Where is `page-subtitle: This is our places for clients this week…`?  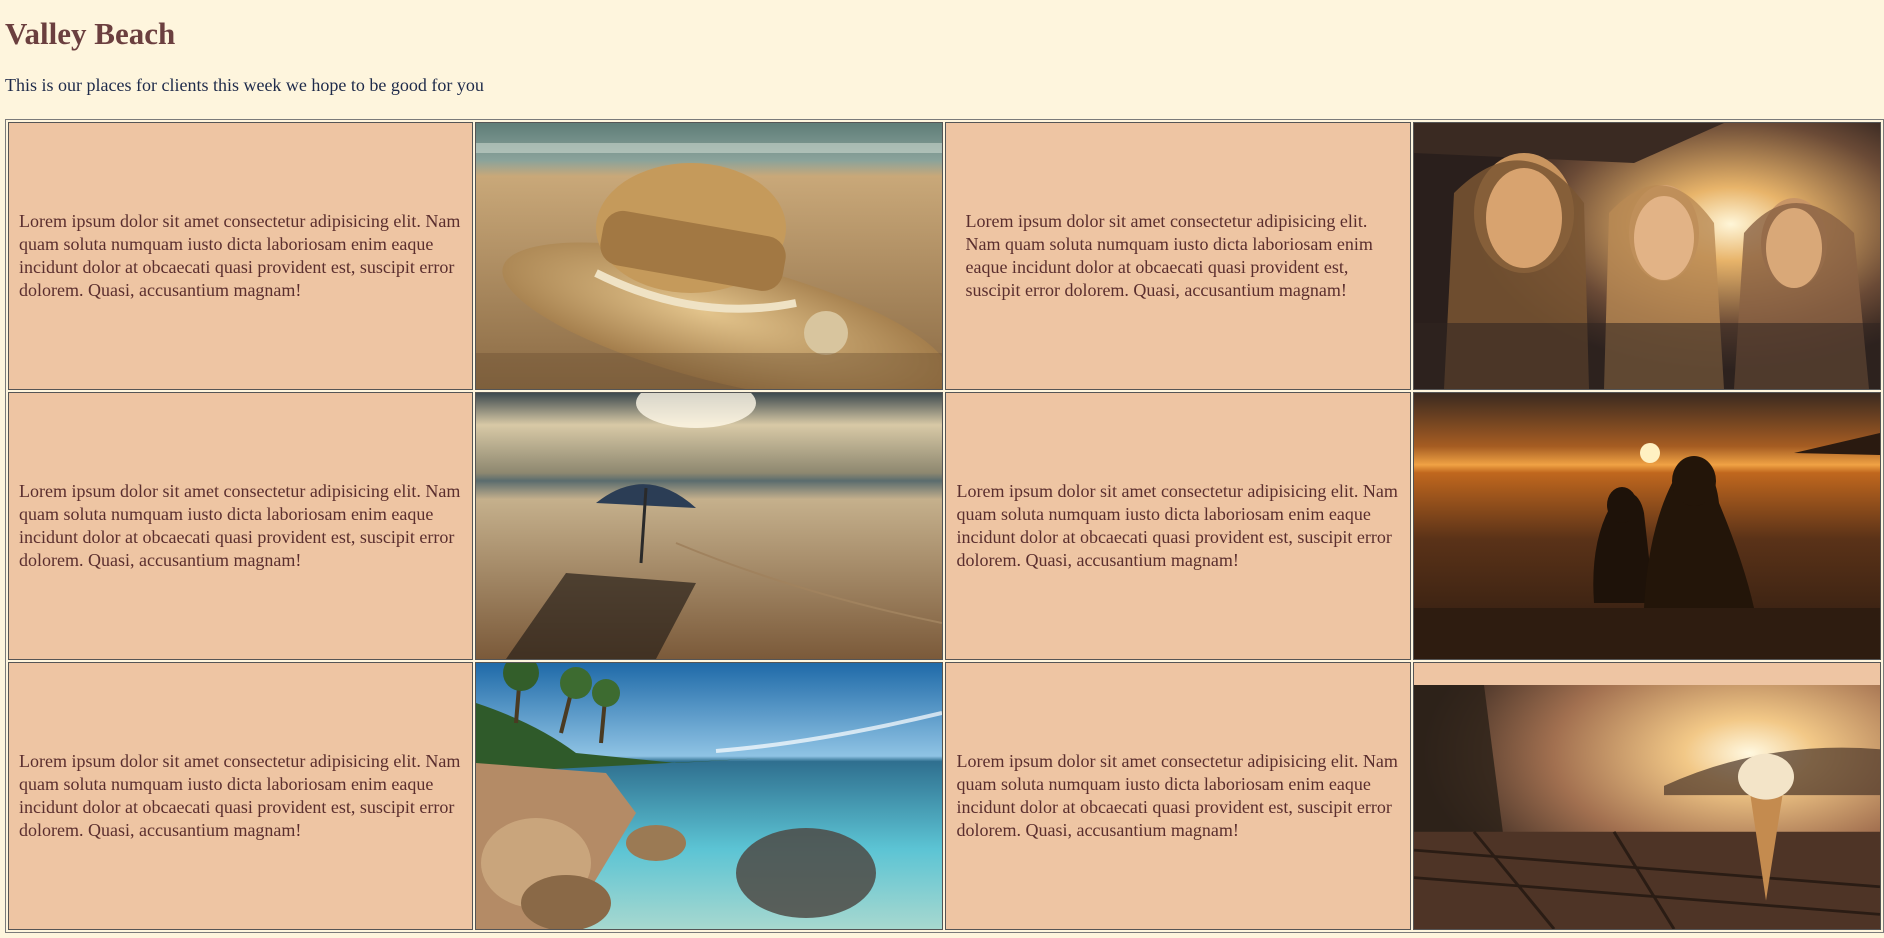
page-subtitle: This is our places for clients this week… is located at coordinates (244, 85).